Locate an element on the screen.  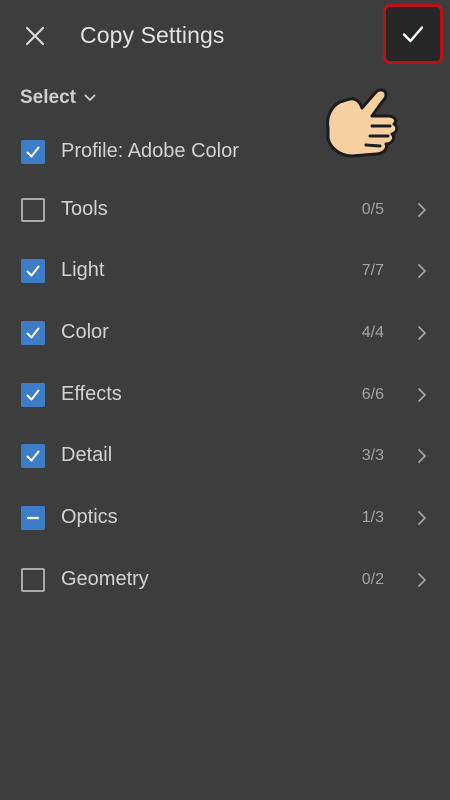
checkbox-effects is located at coordinates (33, 395).